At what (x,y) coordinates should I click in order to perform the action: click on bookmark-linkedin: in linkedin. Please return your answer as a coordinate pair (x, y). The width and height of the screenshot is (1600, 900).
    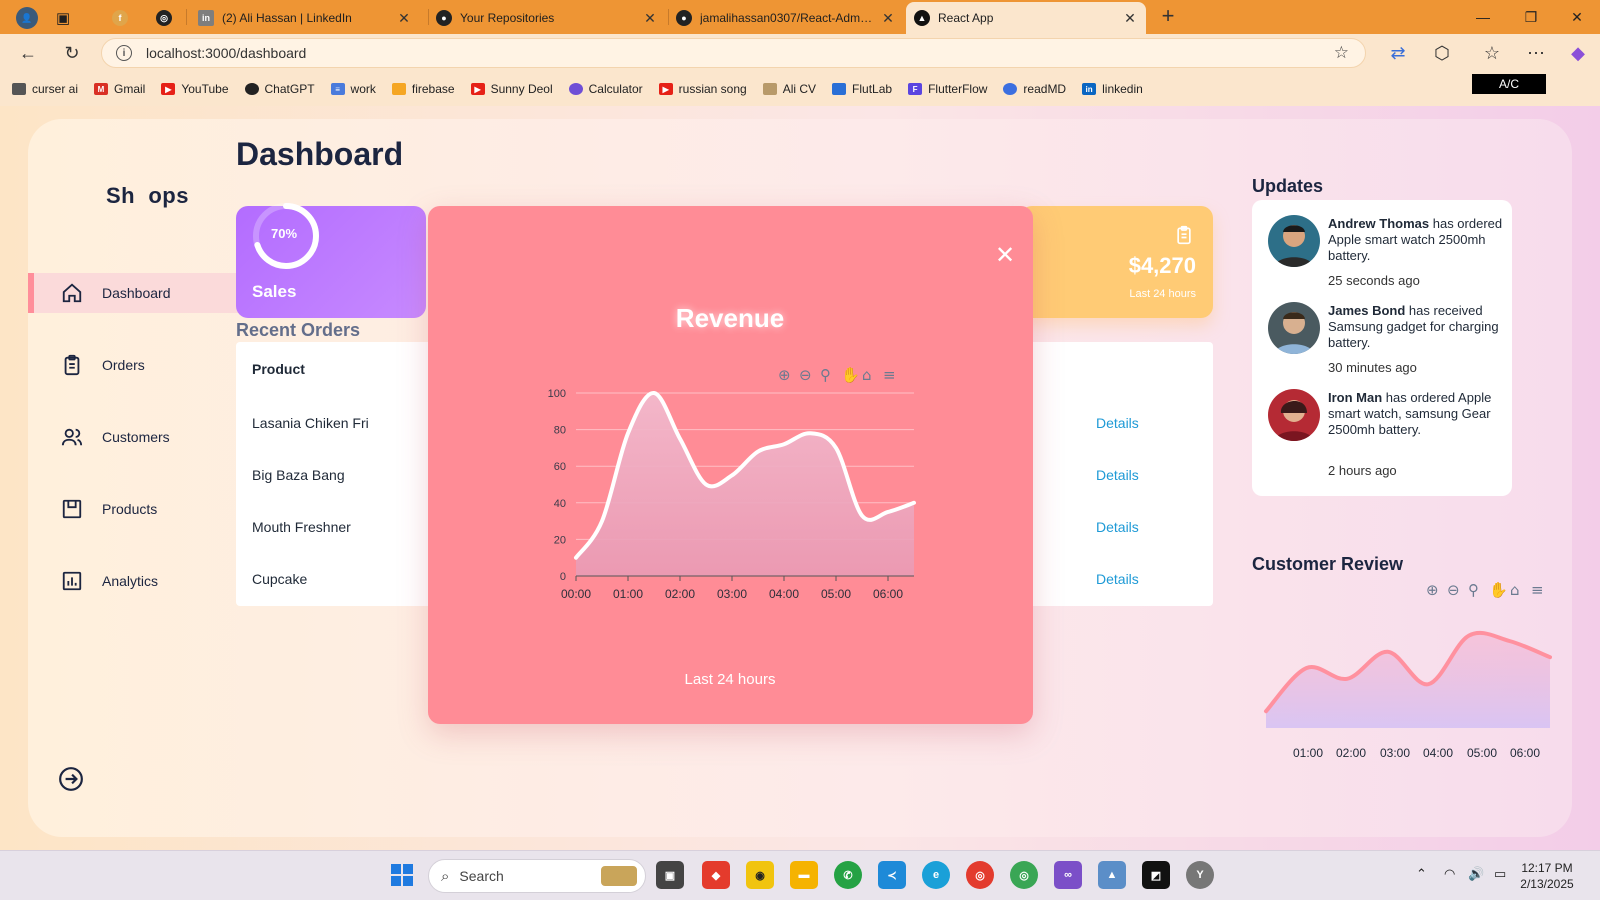
    Looking at the image, I should click on (1112, 89).